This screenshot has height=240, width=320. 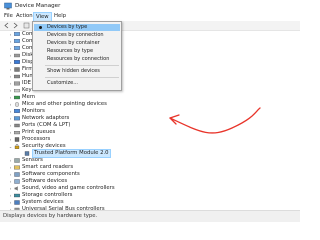 I want to click on menu-item-devices-by-container: Devices by container, so click(x=77, y=43).